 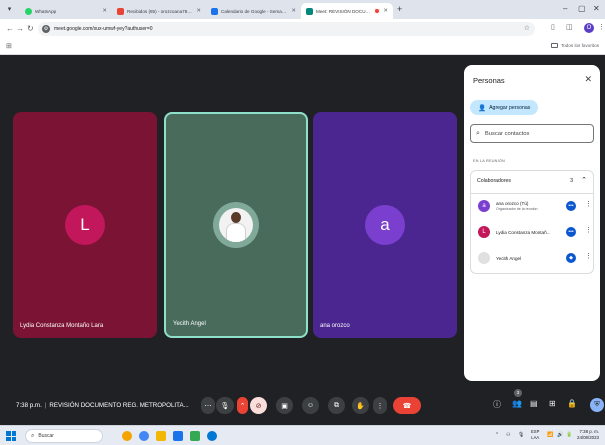 What do you see at coordinates (569, 27) in the screenshot?
I see `extensions-icon: ◫` at bounding box center [569, 27].